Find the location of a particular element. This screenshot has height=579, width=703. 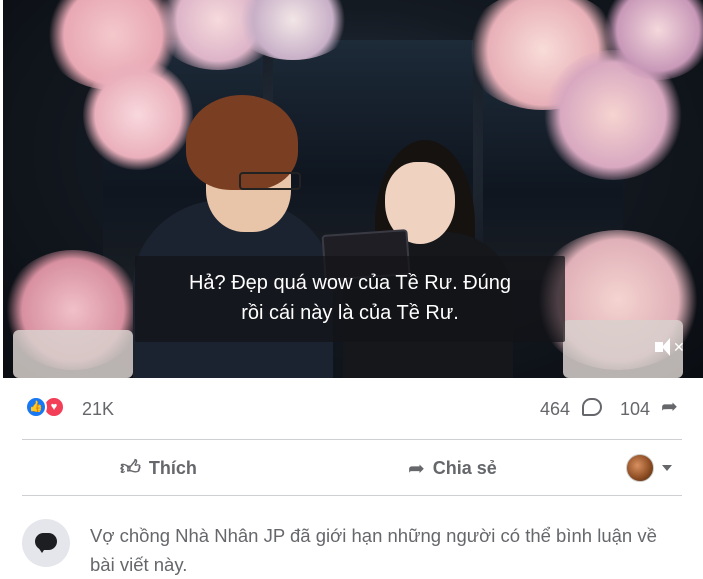

like-label: Thích is located at coordinates (172, 467).